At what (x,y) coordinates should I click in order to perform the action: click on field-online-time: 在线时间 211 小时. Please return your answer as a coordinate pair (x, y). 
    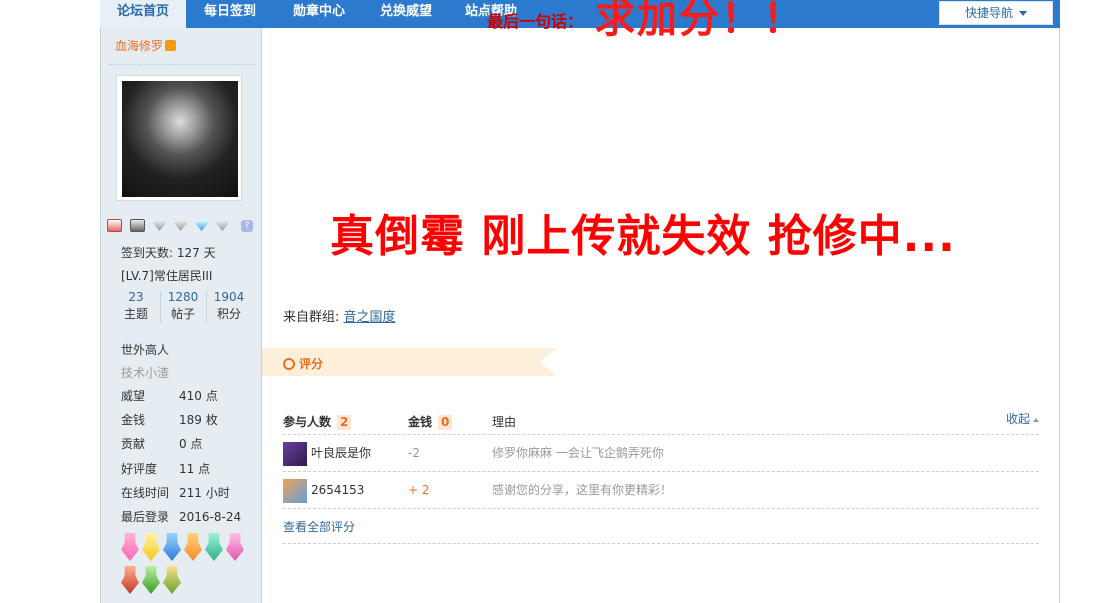
    Looking at the image, I should click on (175, 492).